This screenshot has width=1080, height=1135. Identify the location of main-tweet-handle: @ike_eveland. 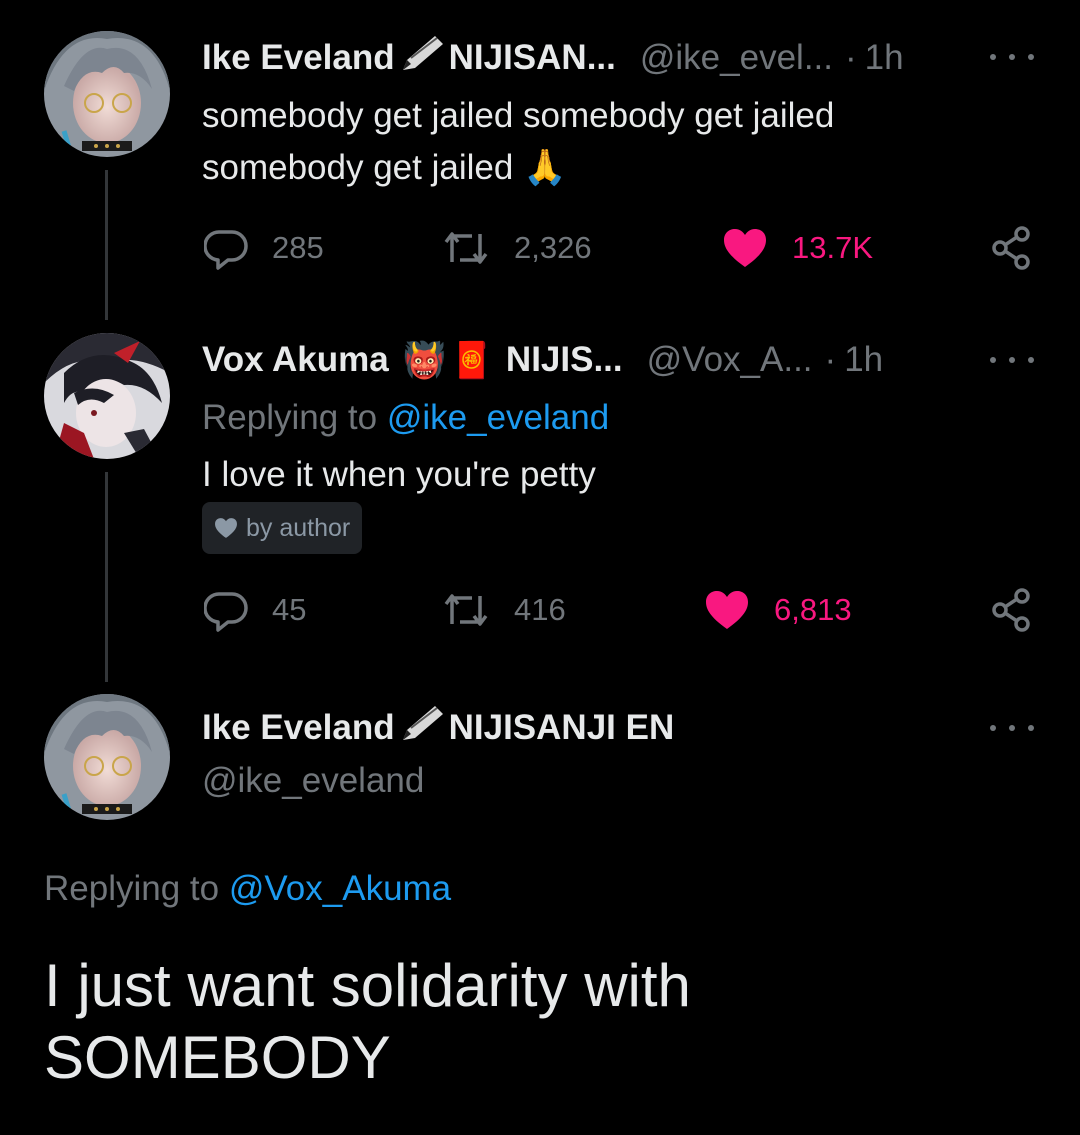
(313, 781).